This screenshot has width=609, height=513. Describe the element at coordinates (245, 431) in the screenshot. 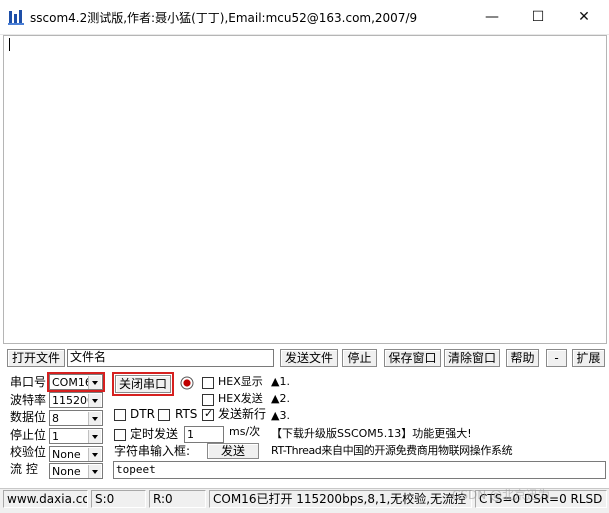

I see `interval-unit-label: ms/次` at that location.